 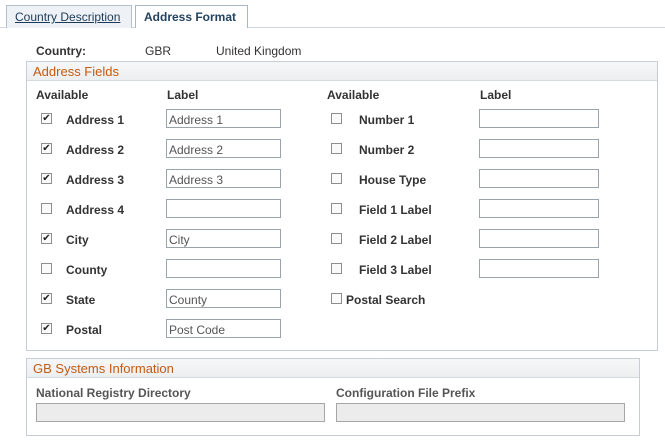 What do you see at coordinates (342, 71) in the screenshot?
I see `address-fields-title: Address Fields` at bounding box center [342, 71].